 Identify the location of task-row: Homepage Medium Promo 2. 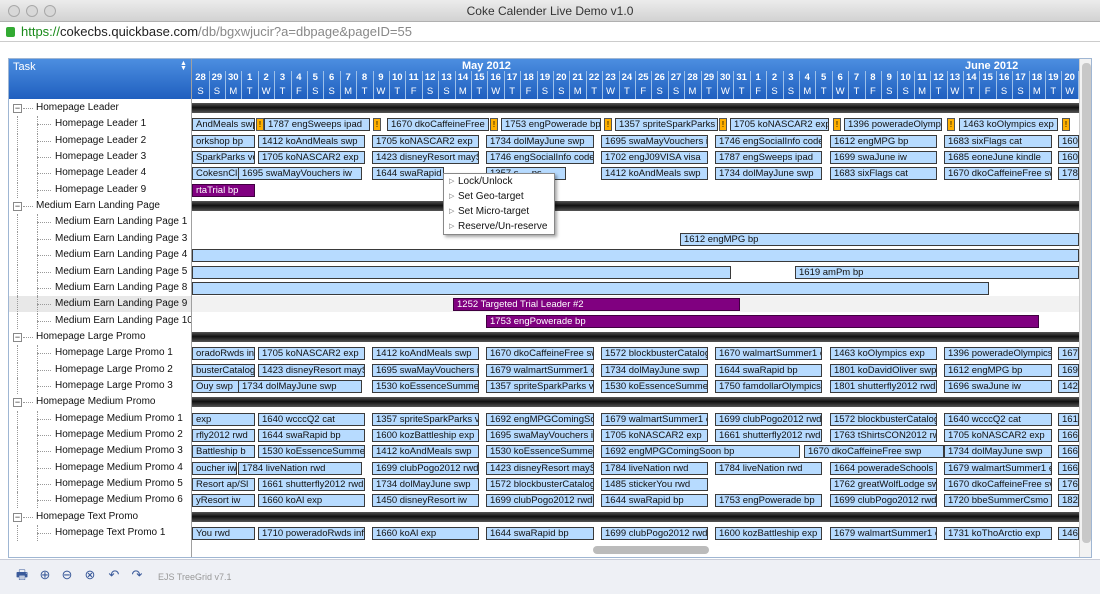
(100, 435).